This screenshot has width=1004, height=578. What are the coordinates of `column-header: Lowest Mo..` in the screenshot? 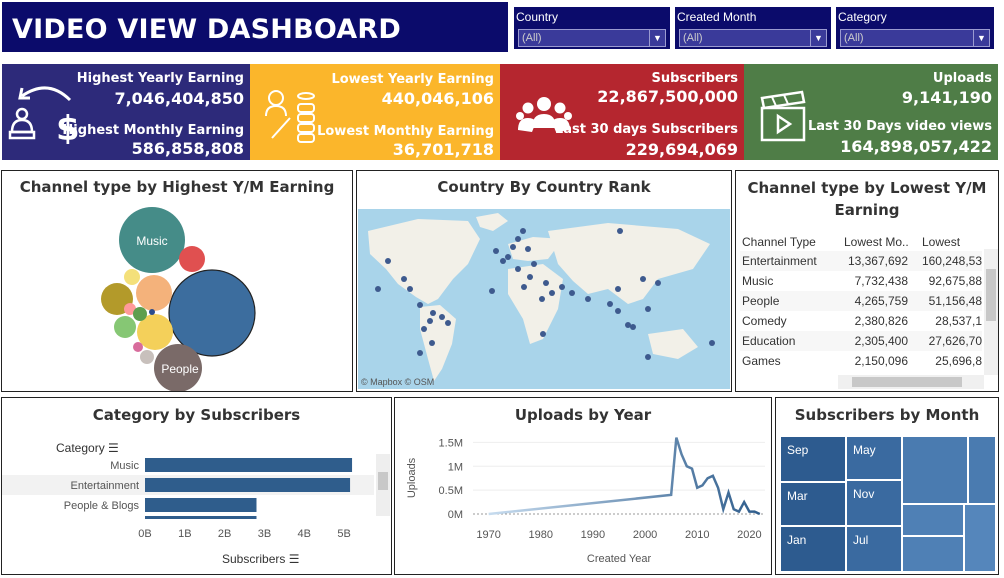 It's located at (876, 242).